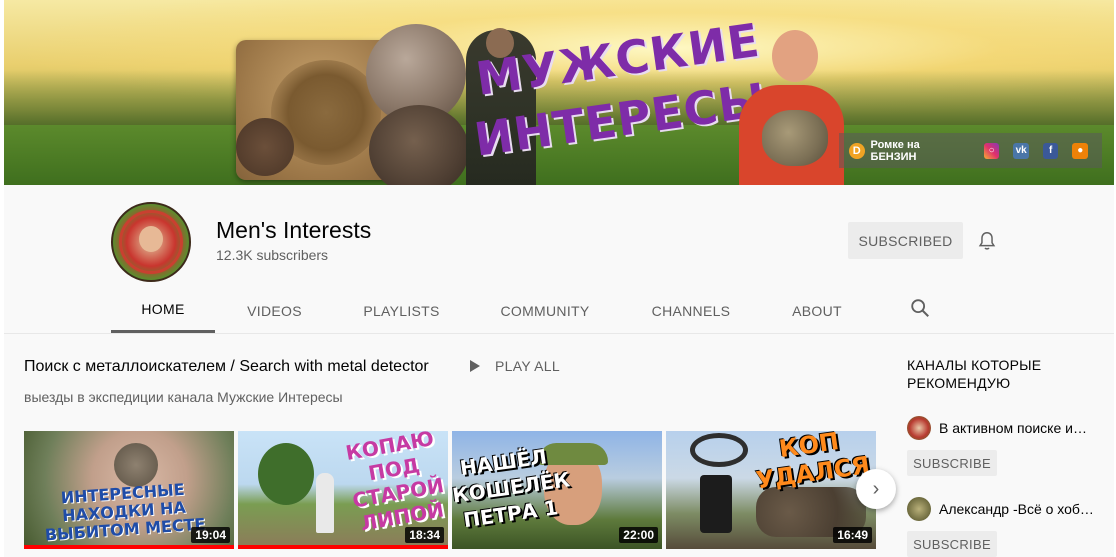 This screenshot has width=1116, height=557. I want to click on subscribed-button: SUBSCRIBED, so click(905, 240).